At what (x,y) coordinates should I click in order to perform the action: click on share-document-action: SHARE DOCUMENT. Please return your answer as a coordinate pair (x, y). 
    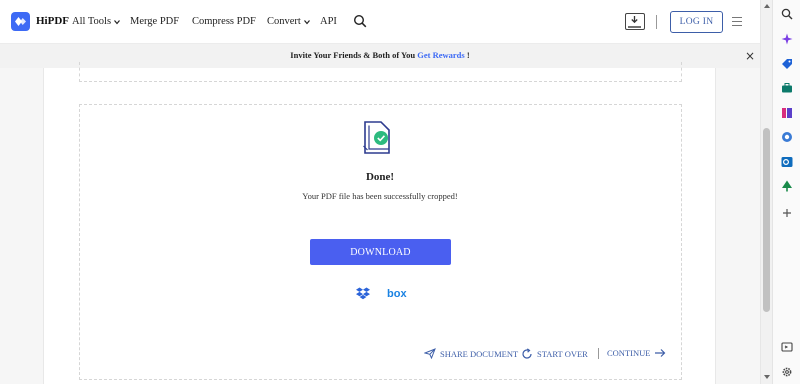
    Looking at the image, I should click on (471, 353).